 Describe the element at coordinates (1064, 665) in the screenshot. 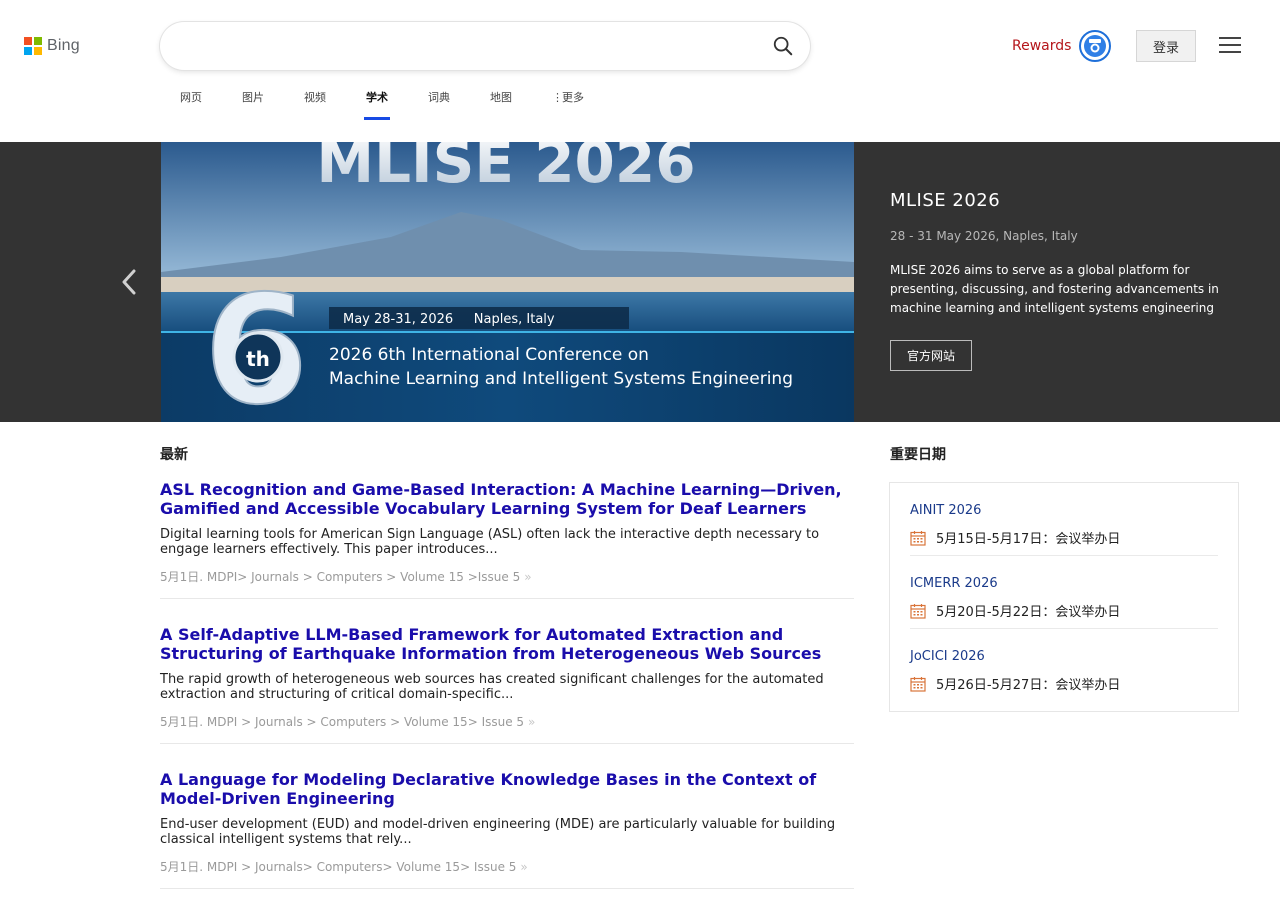

I see `date-item: JoCICI 2026 5月26日-5月27日：会议举办日` at that location.